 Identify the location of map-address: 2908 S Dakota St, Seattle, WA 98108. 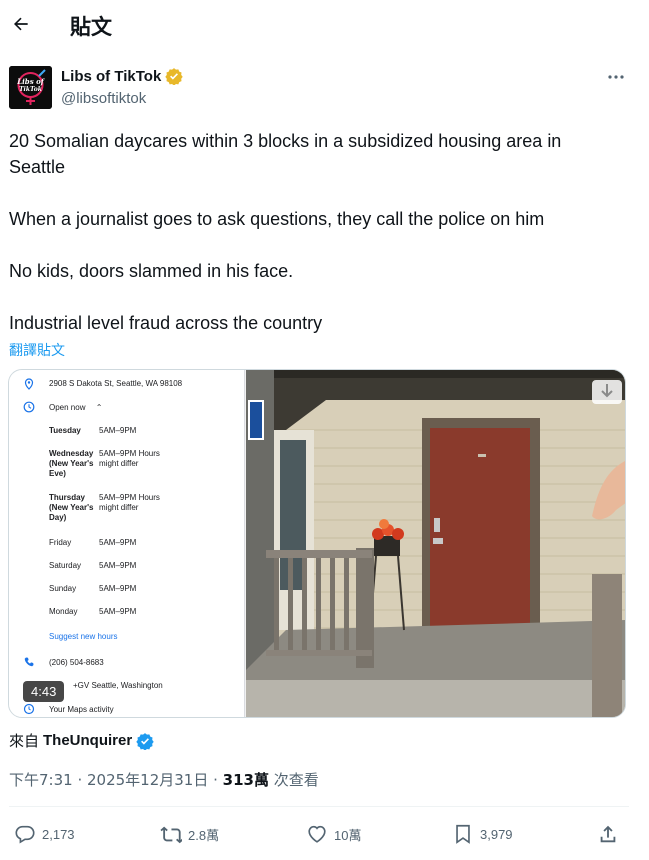
(116, 383).